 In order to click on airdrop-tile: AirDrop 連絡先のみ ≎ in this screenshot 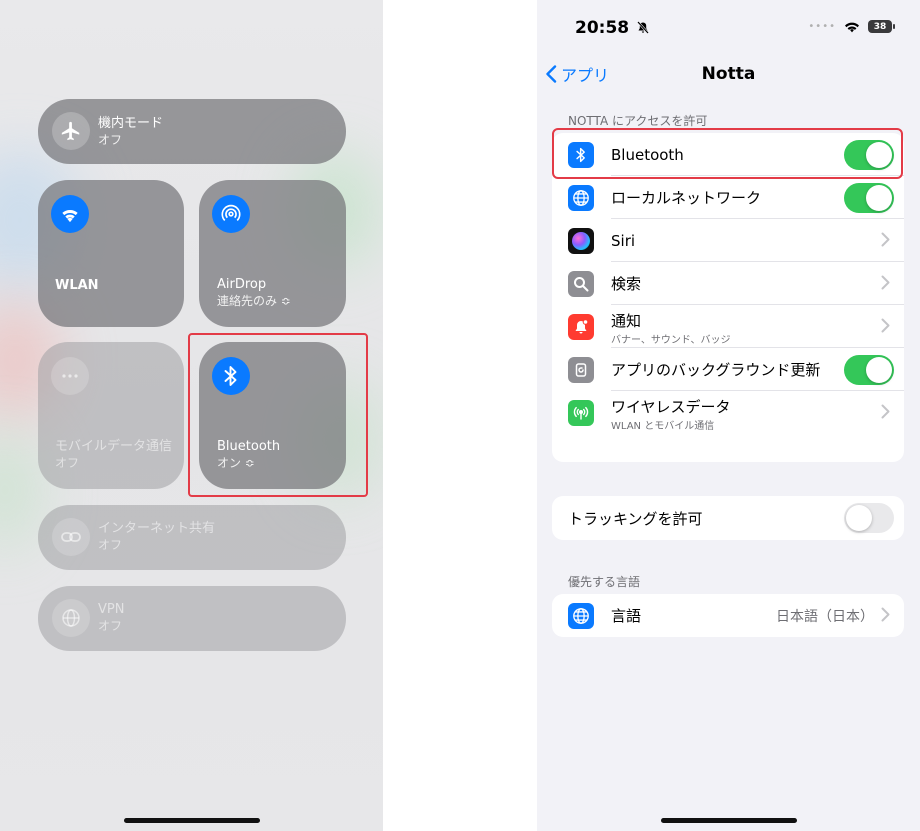, I will do `click(272, 253)`.